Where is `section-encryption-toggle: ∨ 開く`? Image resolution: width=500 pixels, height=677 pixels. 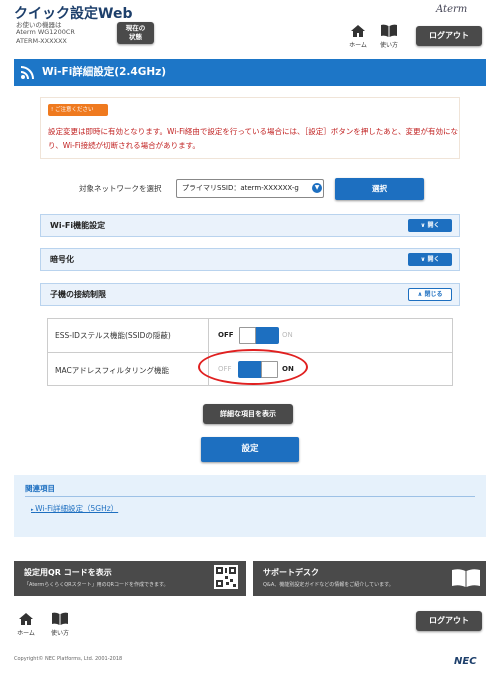
section-encryption-toggle: ∨ 開く is located at coordinates (430, 259).